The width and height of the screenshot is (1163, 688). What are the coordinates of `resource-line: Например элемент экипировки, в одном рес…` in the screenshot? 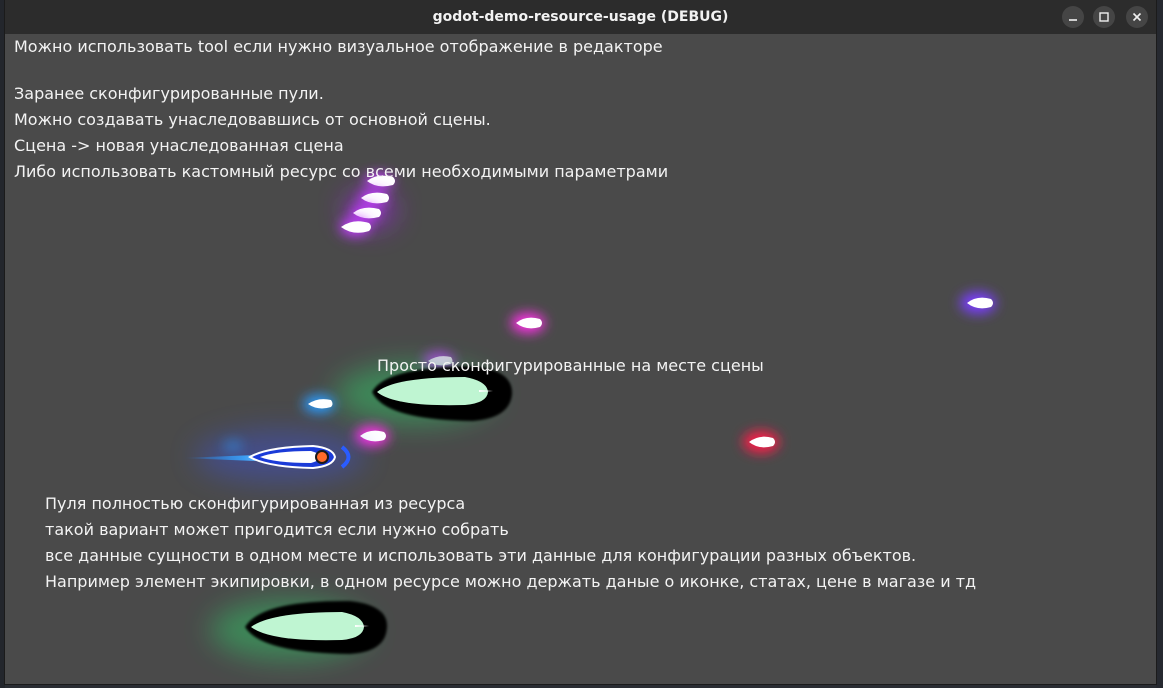 It's located at (511, 581).